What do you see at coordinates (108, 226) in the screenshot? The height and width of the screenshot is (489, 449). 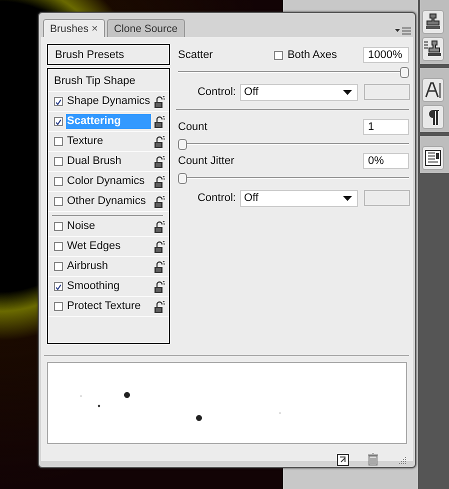 I see `list-item: Noise` at bounding box center [108, 226].